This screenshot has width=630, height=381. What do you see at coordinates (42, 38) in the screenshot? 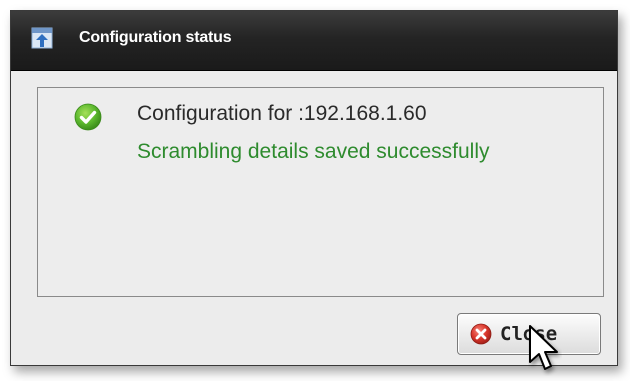
I see `config-upload-icon` at bounding box center [42, 38].